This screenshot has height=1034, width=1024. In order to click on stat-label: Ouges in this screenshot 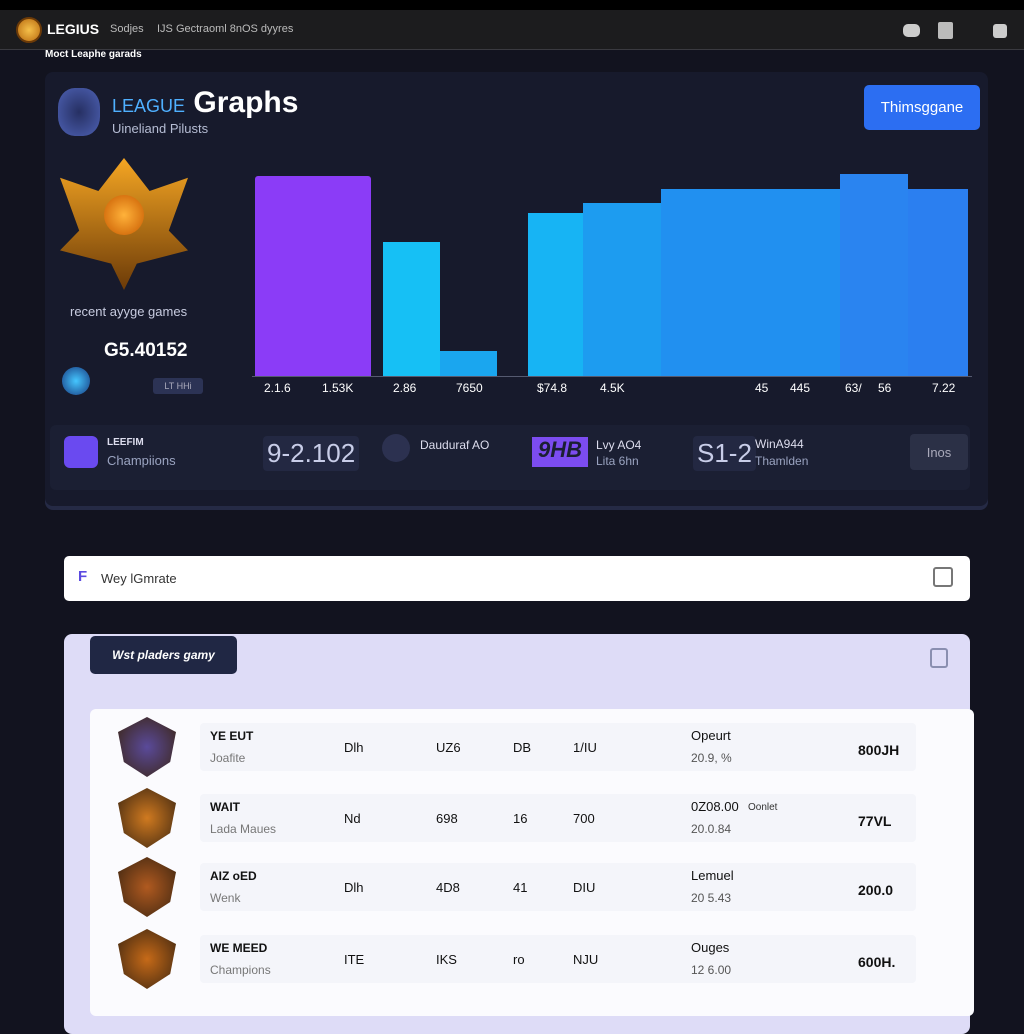, I will do `click(710, 947)`.